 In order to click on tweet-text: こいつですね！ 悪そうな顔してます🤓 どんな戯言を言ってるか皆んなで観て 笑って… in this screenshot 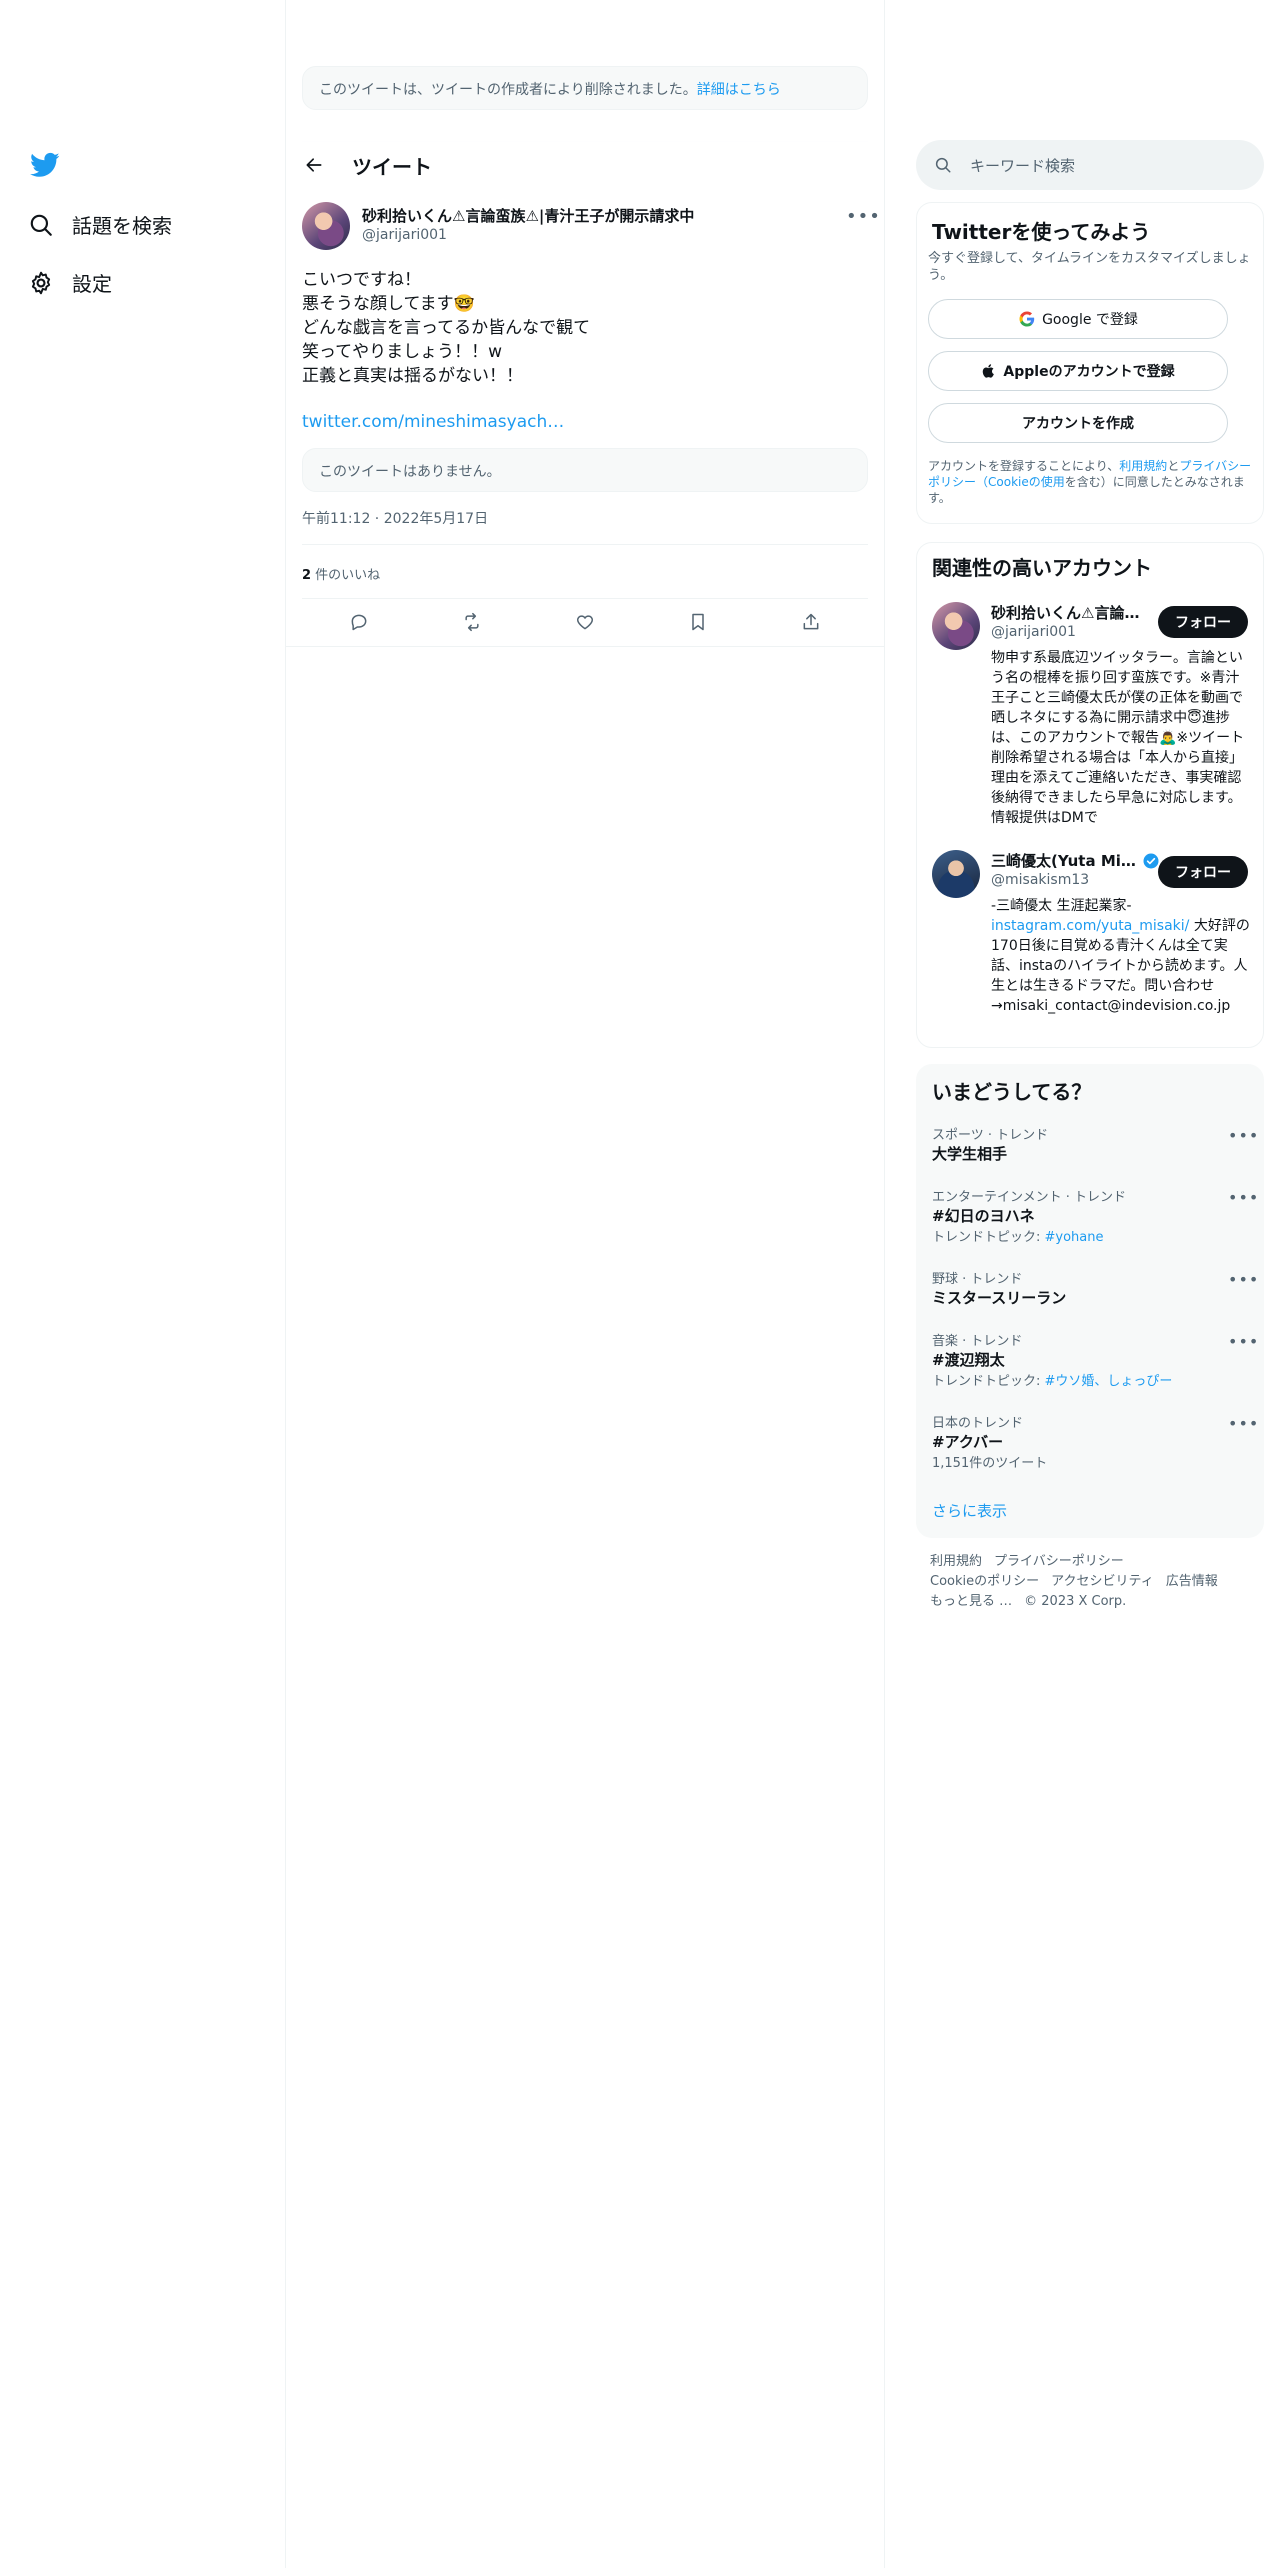, I will do `click(446, 328)`.